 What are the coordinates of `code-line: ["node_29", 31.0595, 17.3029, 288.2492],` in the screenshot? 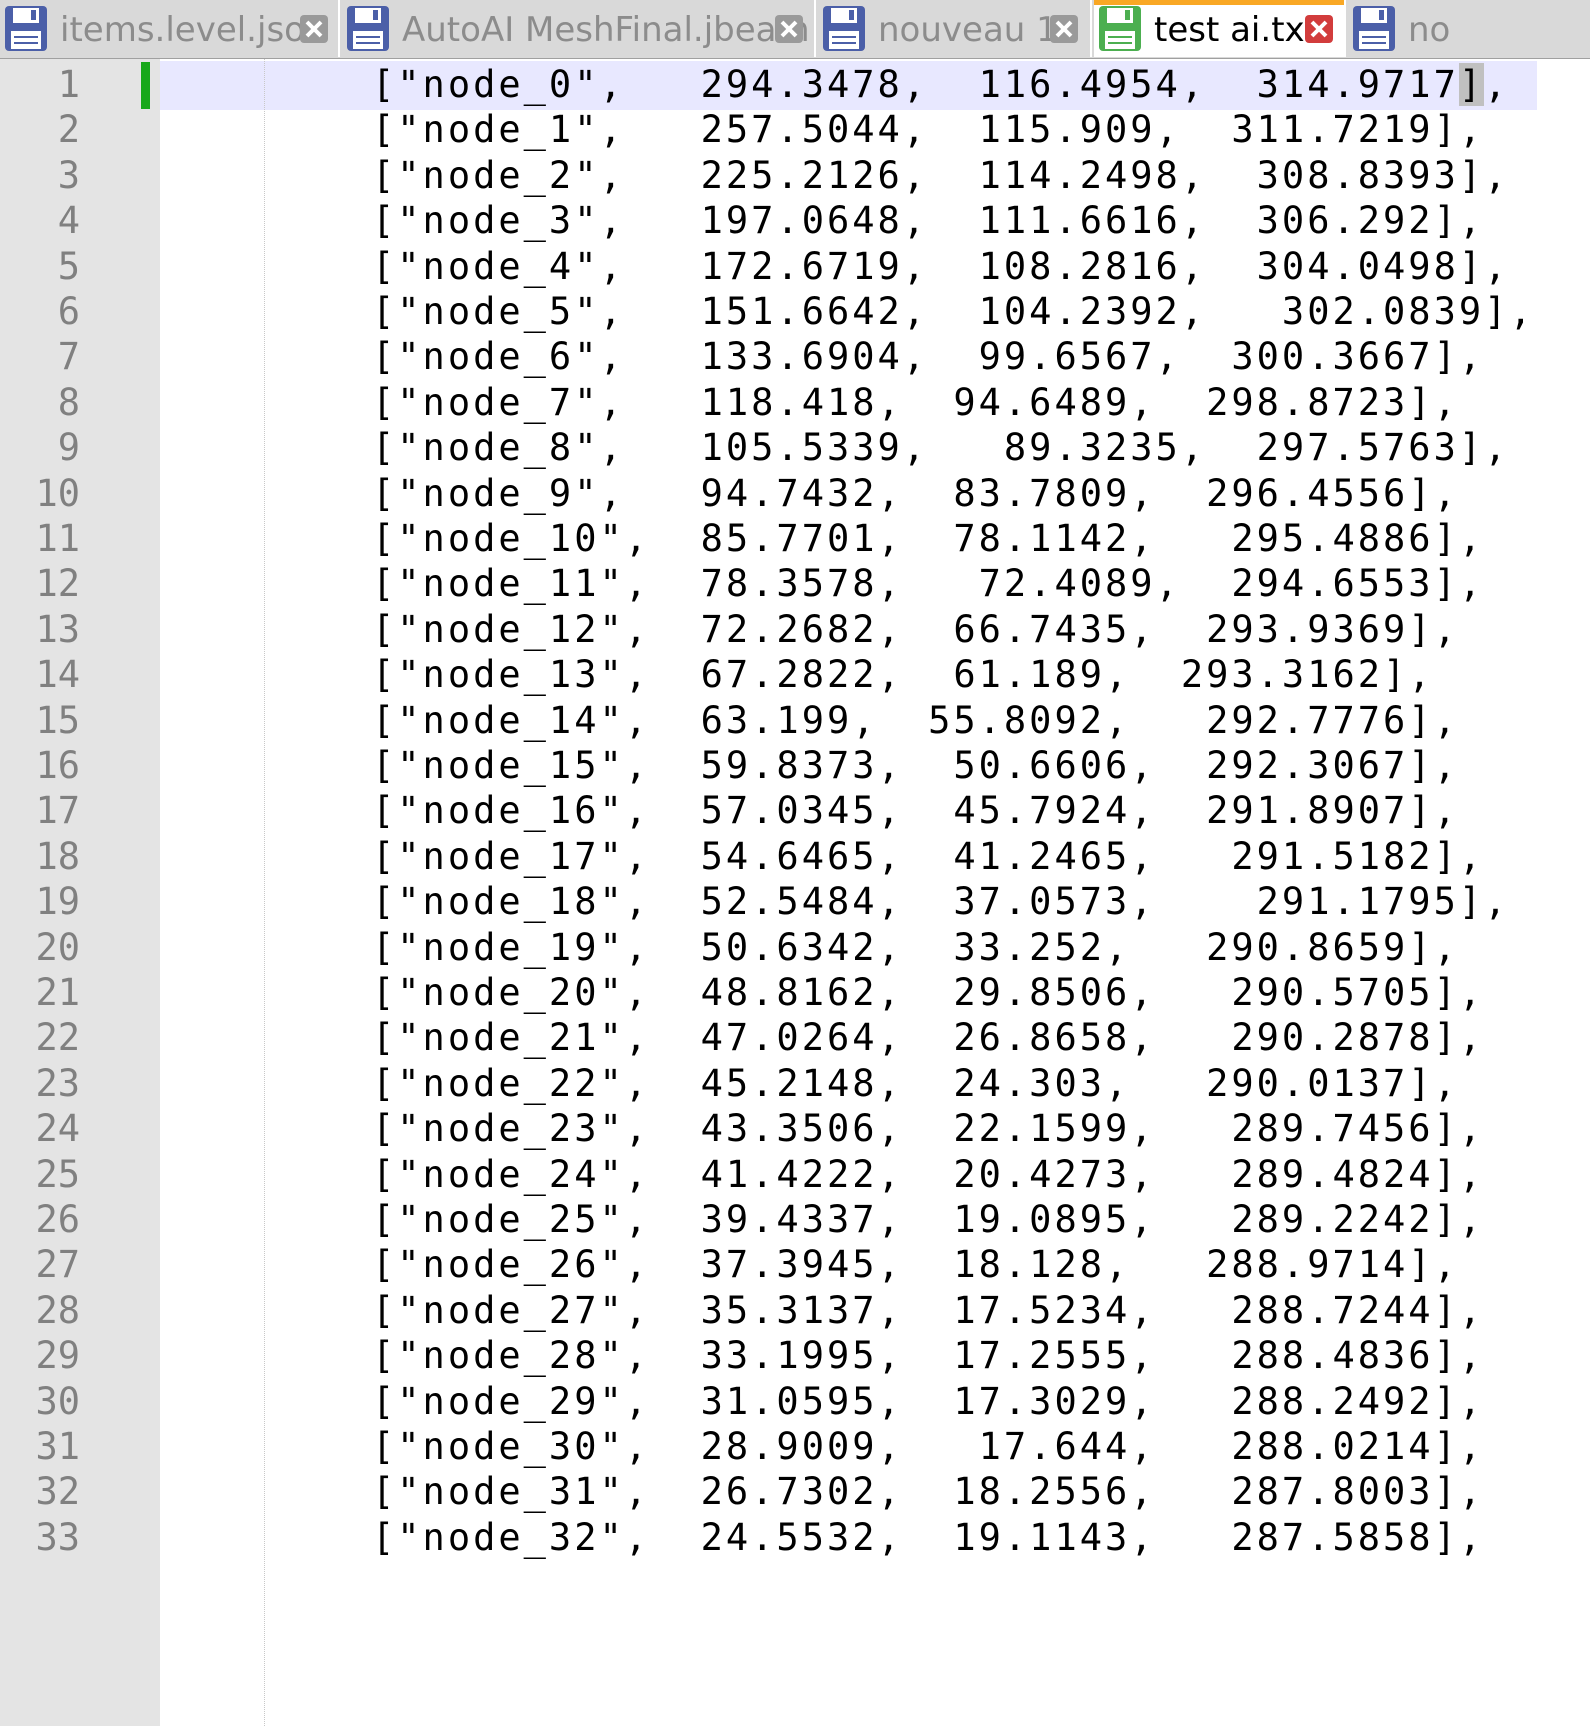 It's located at (928, 1402).